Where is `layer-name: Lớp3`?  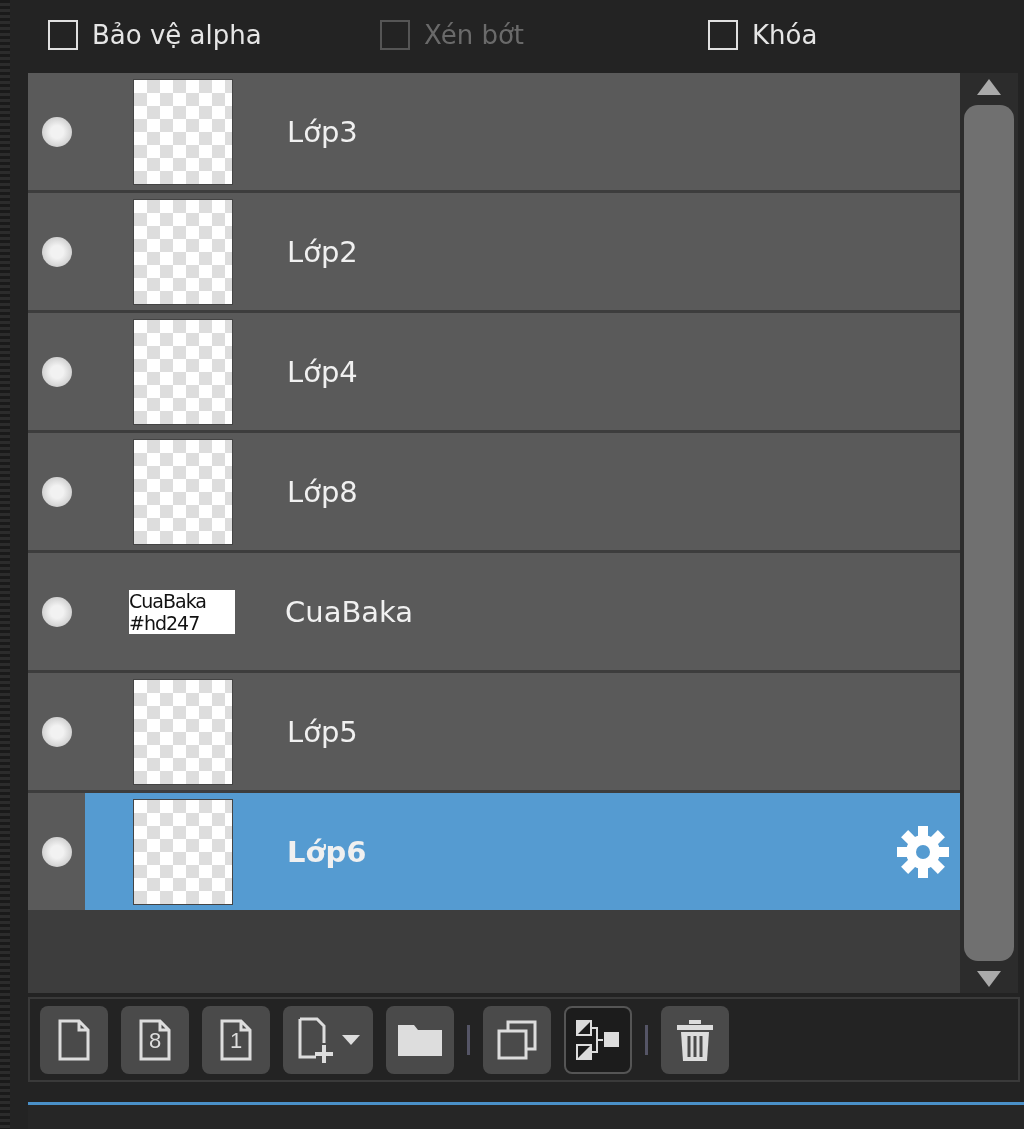 layer-name: Lớp3 is located at coordinates (322, 131).